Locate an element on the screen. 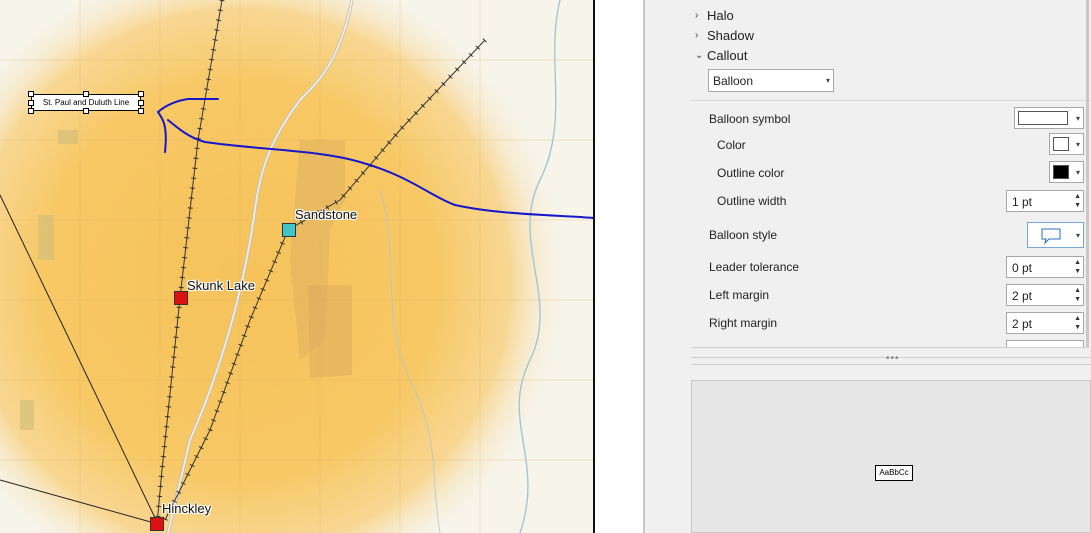 Image resolution: width=1091 pixels, height=533 pixels. divider is located at coordinates (891, 100).